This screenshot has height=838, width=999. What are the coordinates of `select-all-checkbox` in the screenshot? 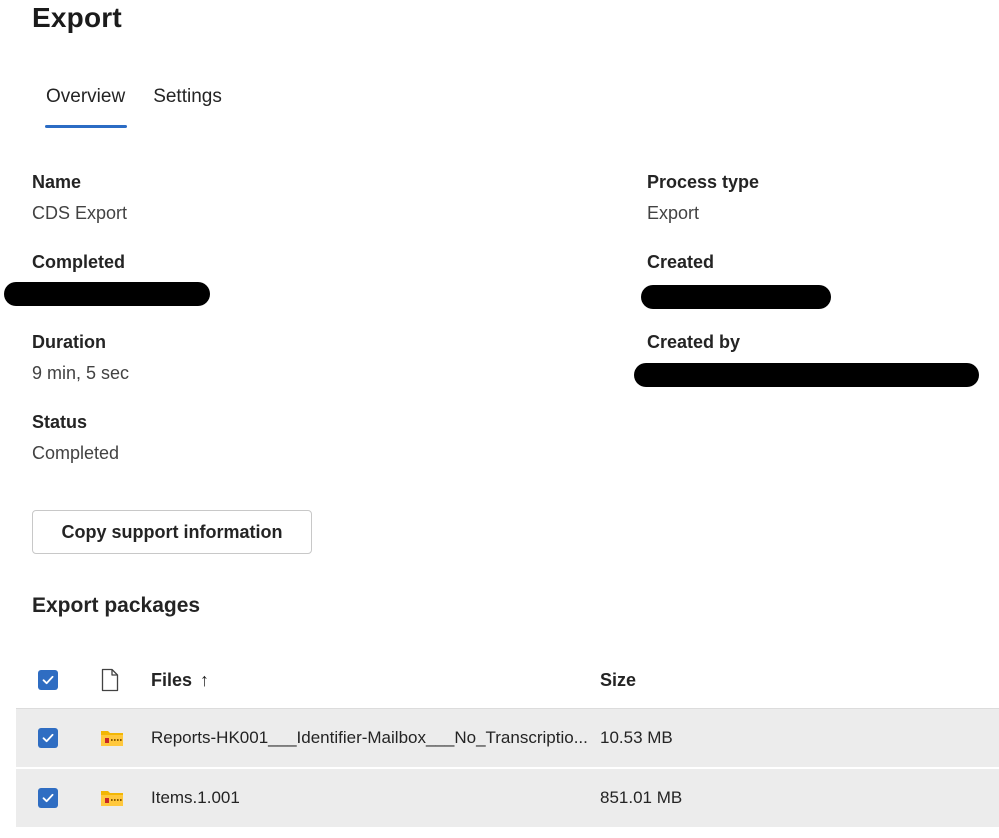 It's located at (48, 680).